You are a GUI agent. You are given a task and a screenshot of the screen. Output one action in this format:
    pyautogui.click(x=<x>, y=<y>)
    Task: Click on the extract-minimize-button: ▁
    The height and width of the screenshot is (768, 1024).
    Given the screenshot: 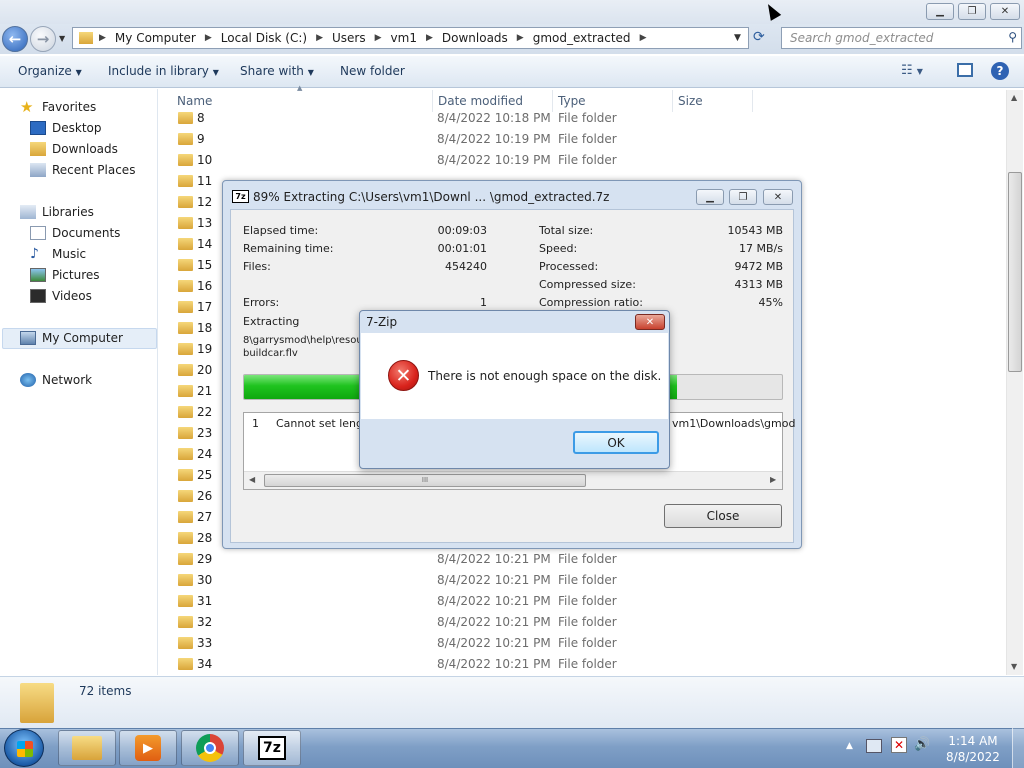 What is the action you would take?
    pyautogui.click(x=710, y=197)
    